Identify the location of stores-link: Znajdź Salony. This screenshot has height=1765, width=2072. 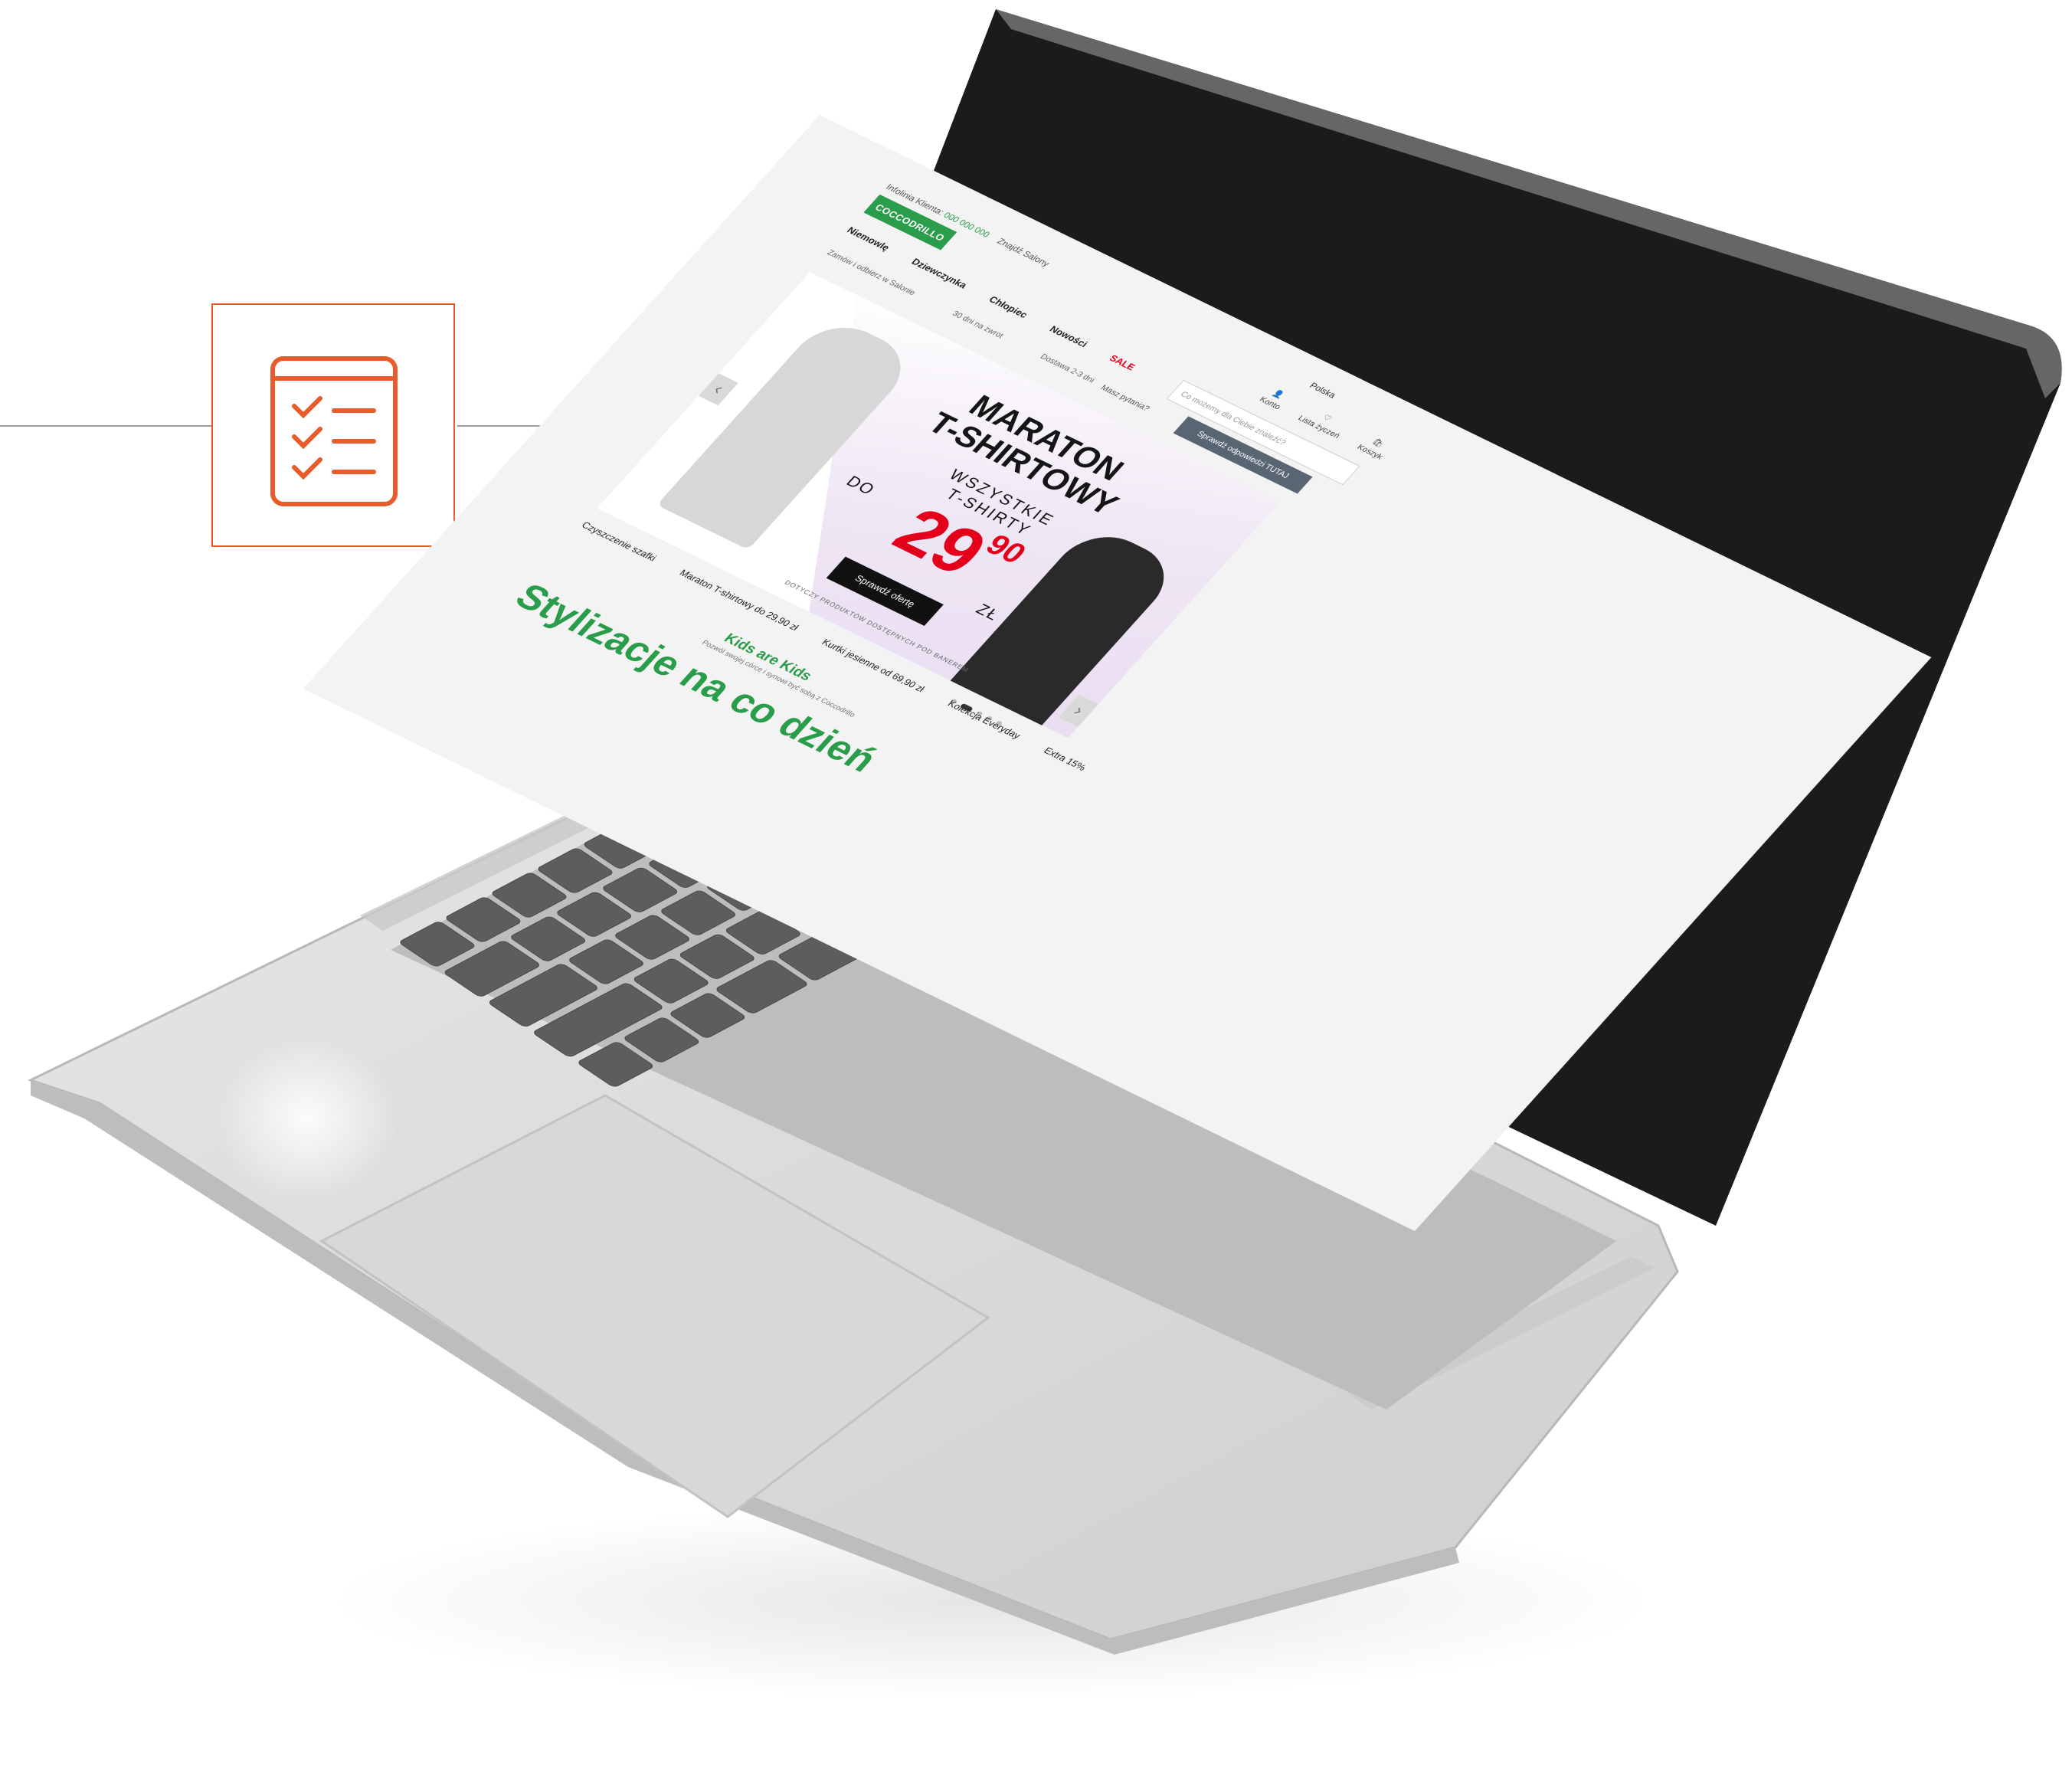
(1023, 252).